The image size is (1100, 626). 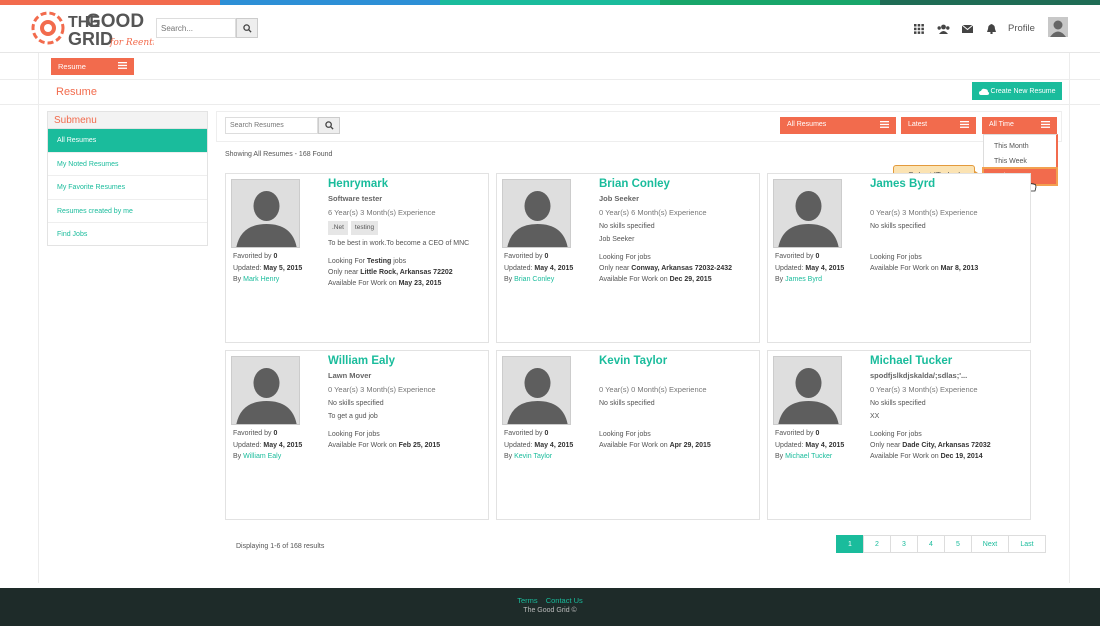 I want to click on submenu-item-all-resumes: All Resumes, so click(x=127, y=141).